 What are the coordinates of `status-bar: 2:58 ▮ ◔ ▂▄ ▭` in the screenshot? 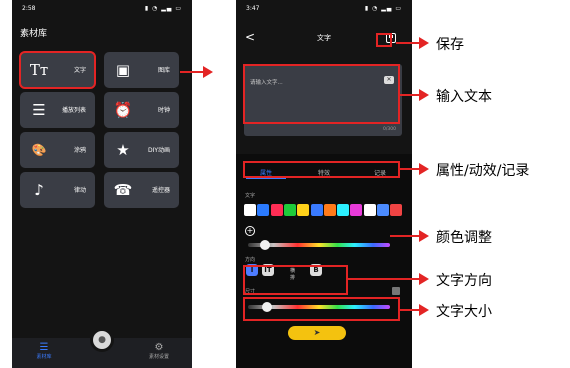 It's located at (102, 8).